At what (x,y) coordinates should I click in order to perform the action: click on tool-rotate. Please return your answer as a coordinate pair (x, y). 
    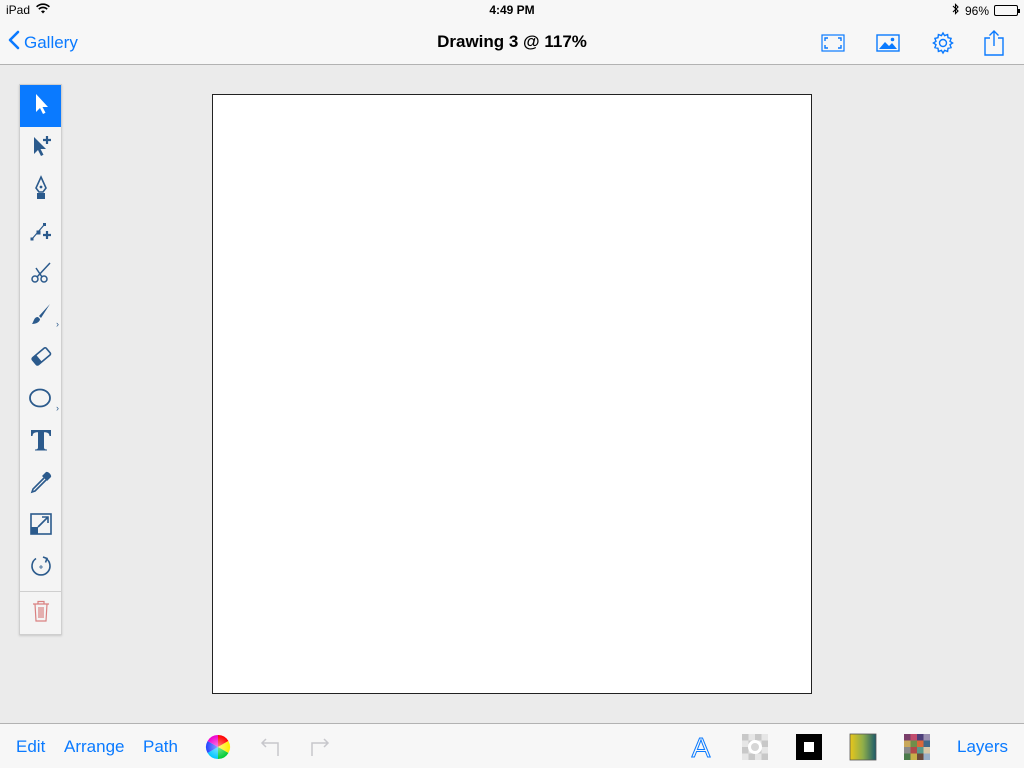
    Looking at the image, I should click on (40, 568).